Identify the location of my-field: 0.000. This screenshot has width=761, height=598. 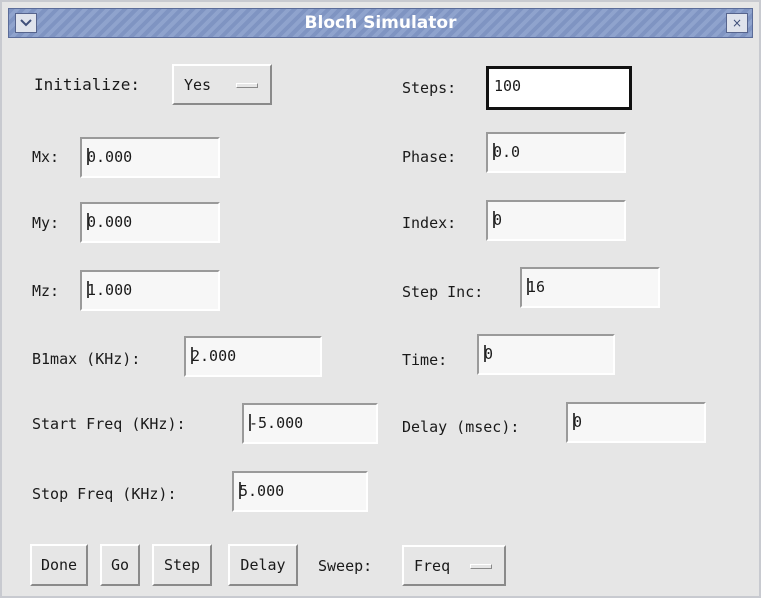
(150, 222).